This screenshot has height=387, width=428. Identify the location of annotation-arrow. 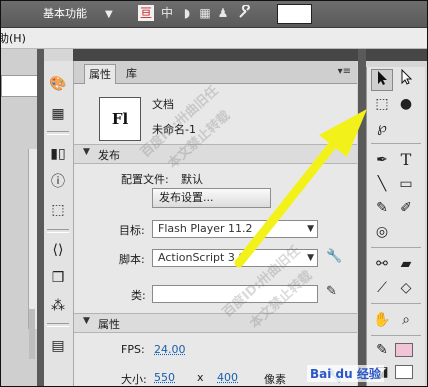
(300, 188).